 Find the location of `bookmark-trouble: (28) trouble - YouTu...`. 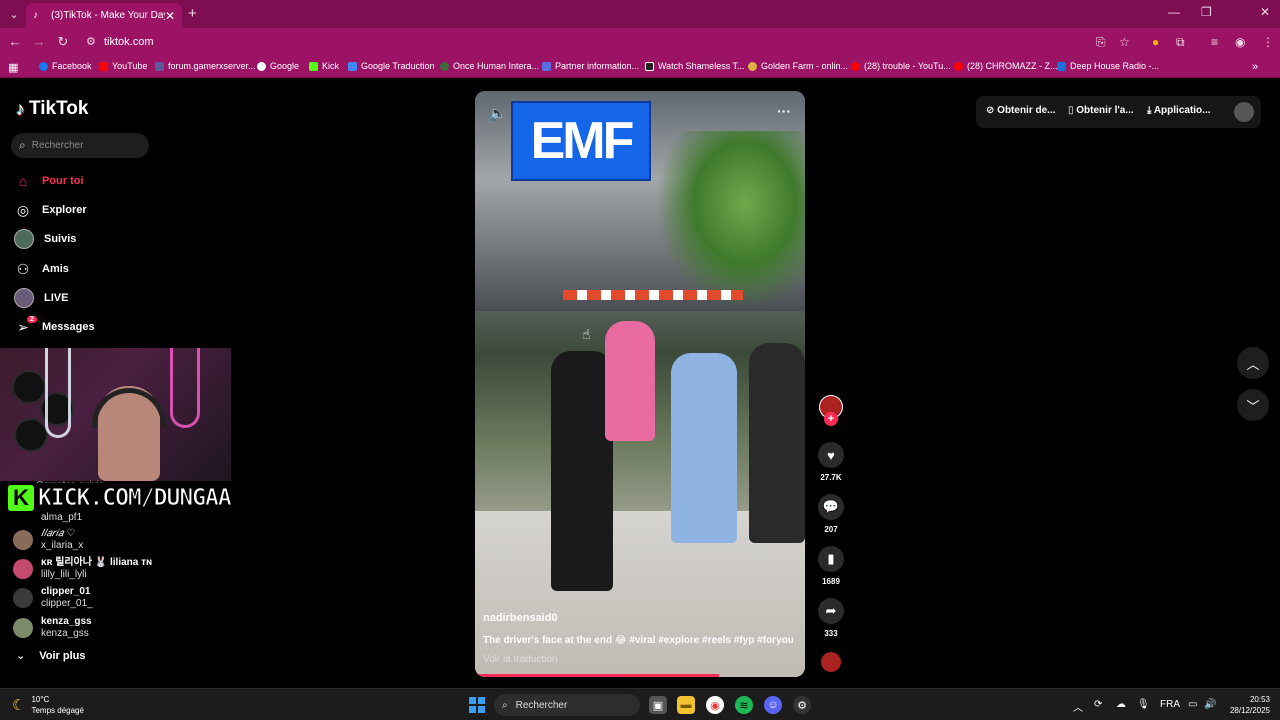

bookmark-trouble: (28) trouble - YouTu... is located at coordinates (901, 66).